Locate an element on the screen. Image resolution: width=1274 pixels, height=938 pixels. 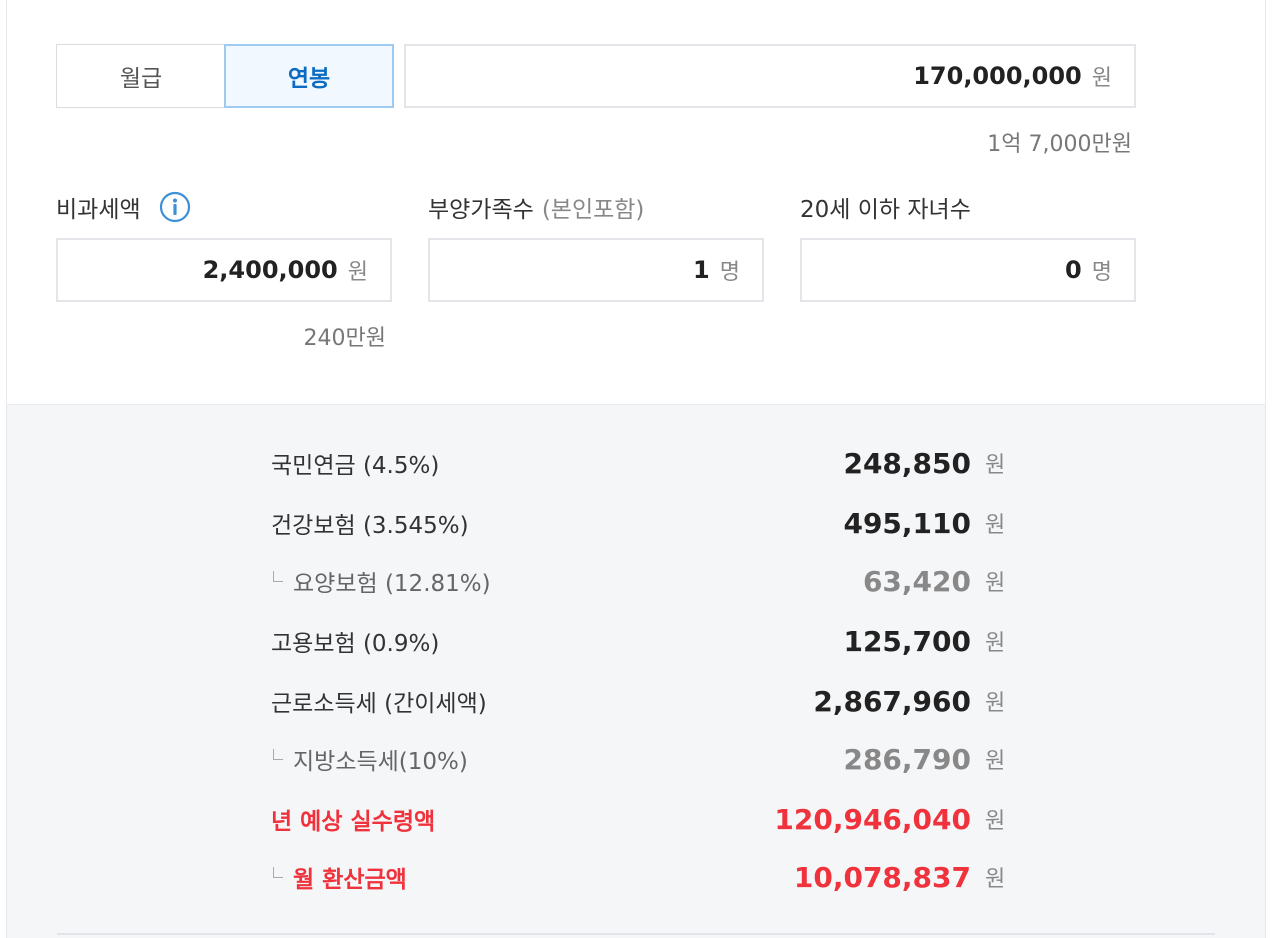
children-label: 20세 이하 자녀수 is located at coordinates (885, 207).